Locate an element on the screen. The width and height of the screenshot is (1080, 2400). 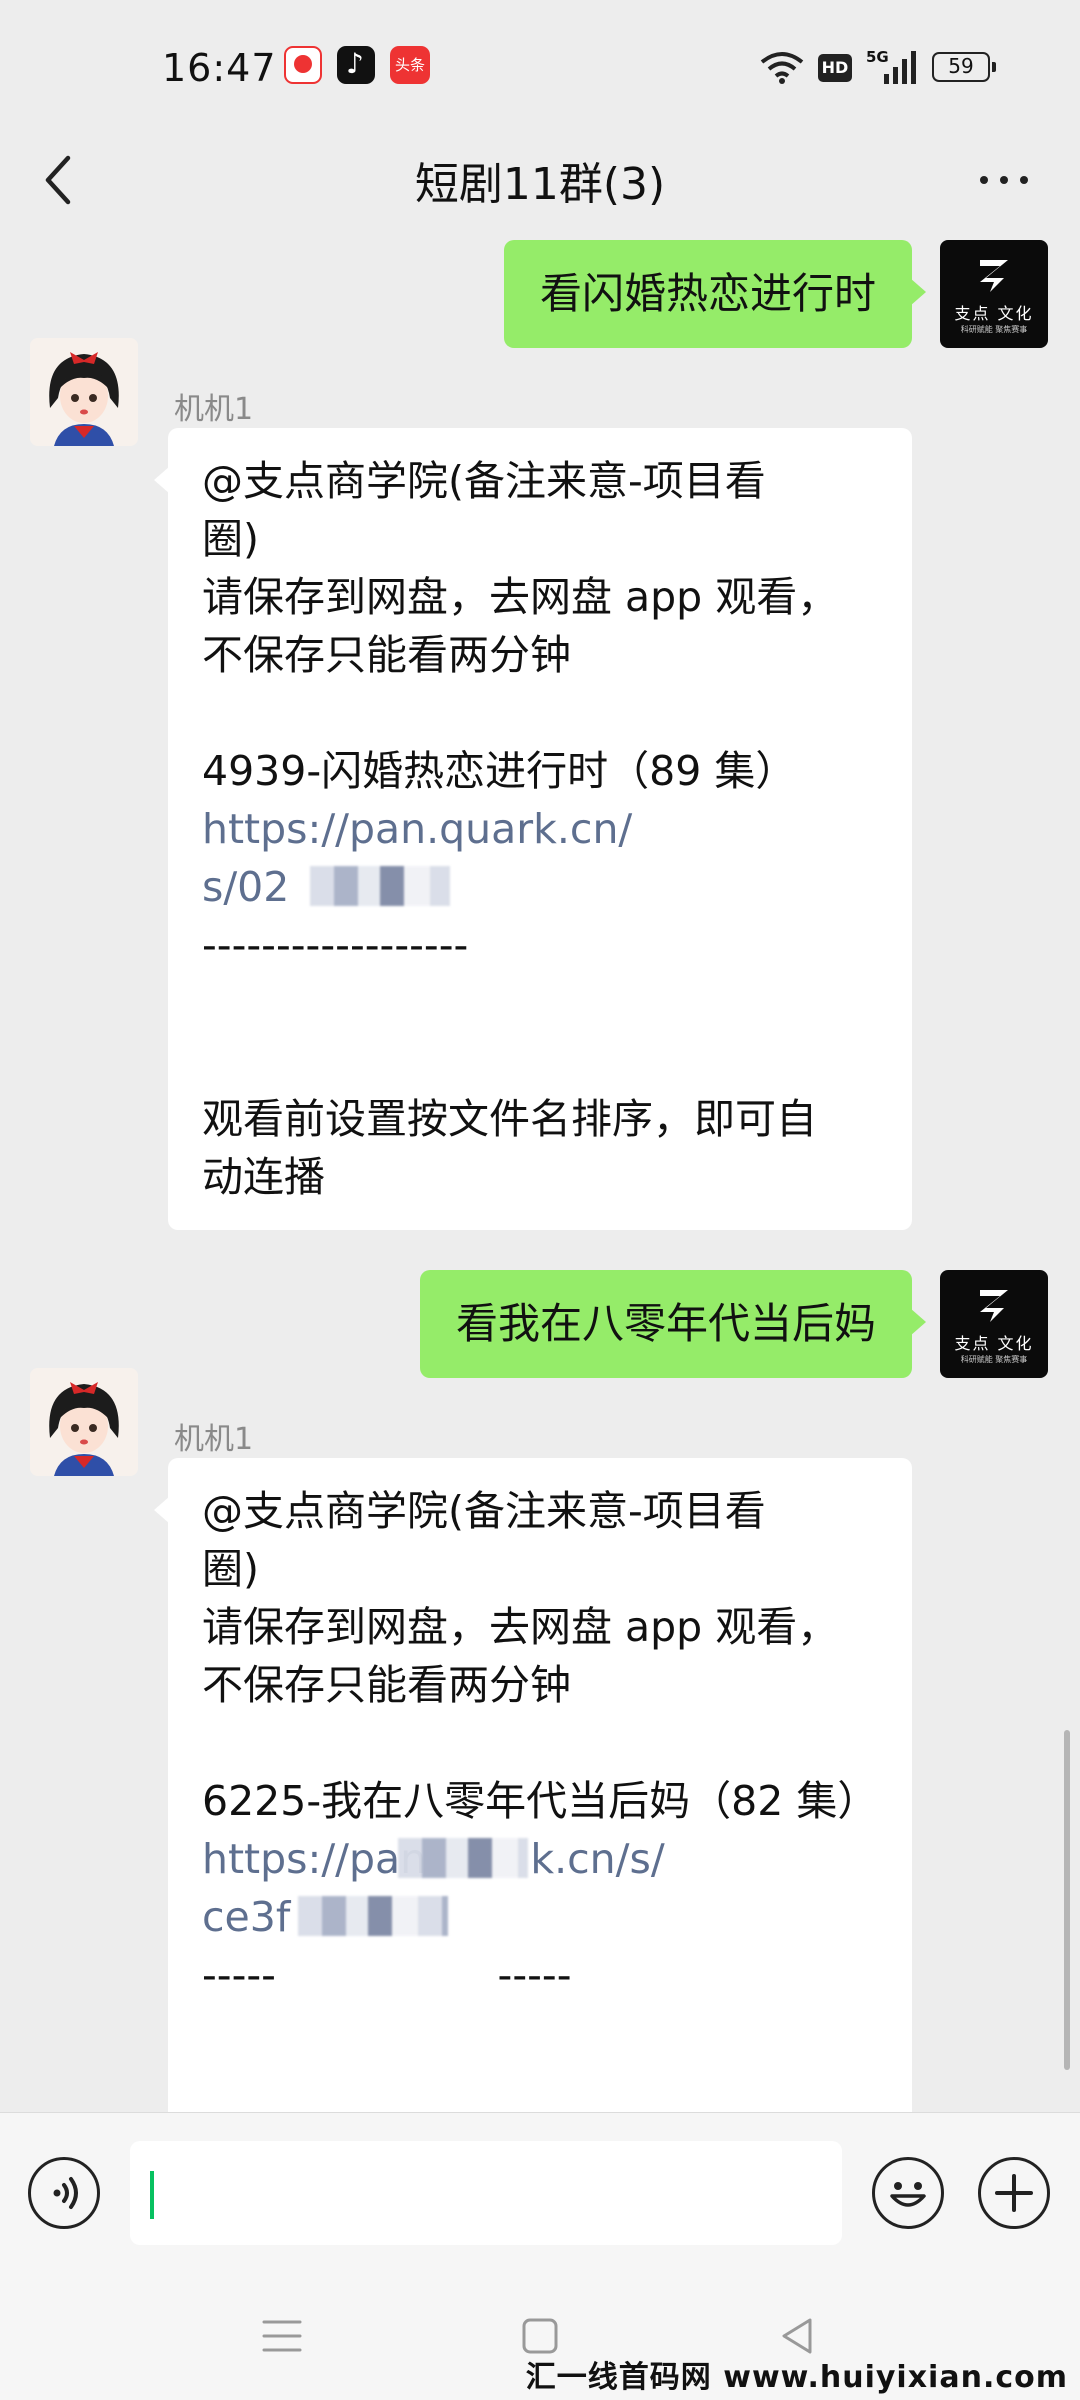
voice-icon is located at coordinates (65, 2193).